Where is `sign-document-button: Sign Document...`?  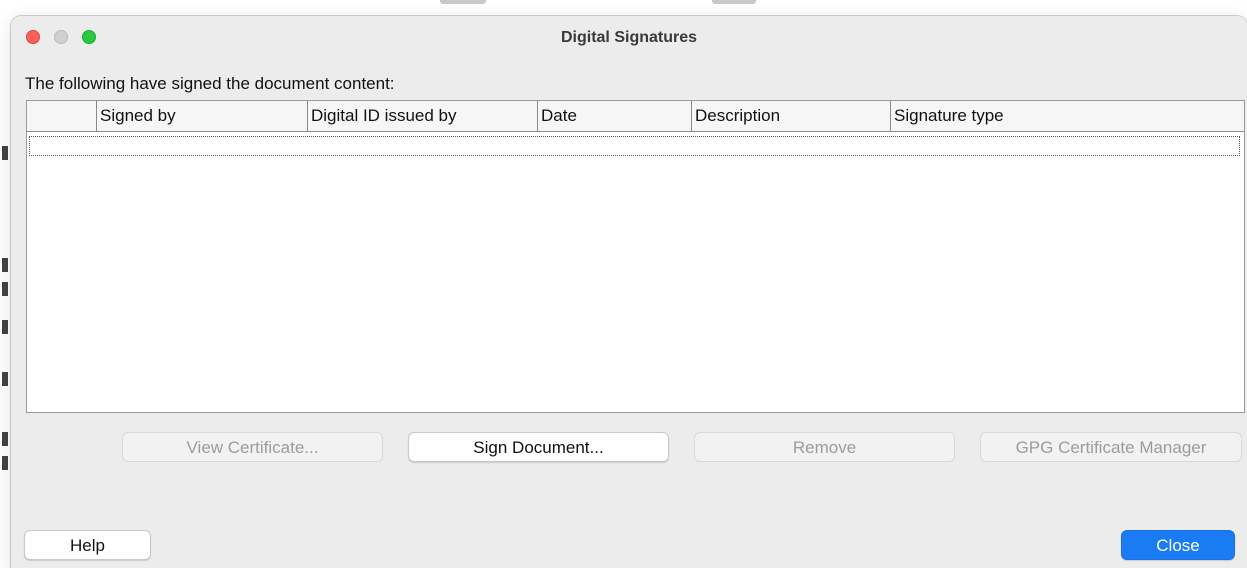 sign-document-button: Sign Document... is located at coordinates (538, 447).